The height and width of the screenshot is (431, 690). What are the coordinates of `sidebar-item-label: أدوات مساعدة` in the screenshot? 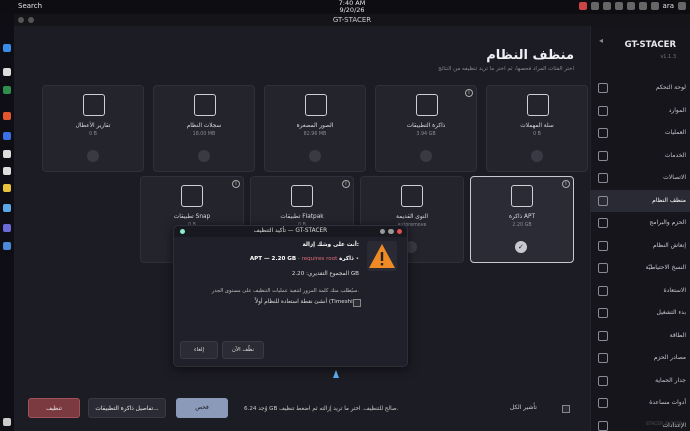 It's located at (667, 402).